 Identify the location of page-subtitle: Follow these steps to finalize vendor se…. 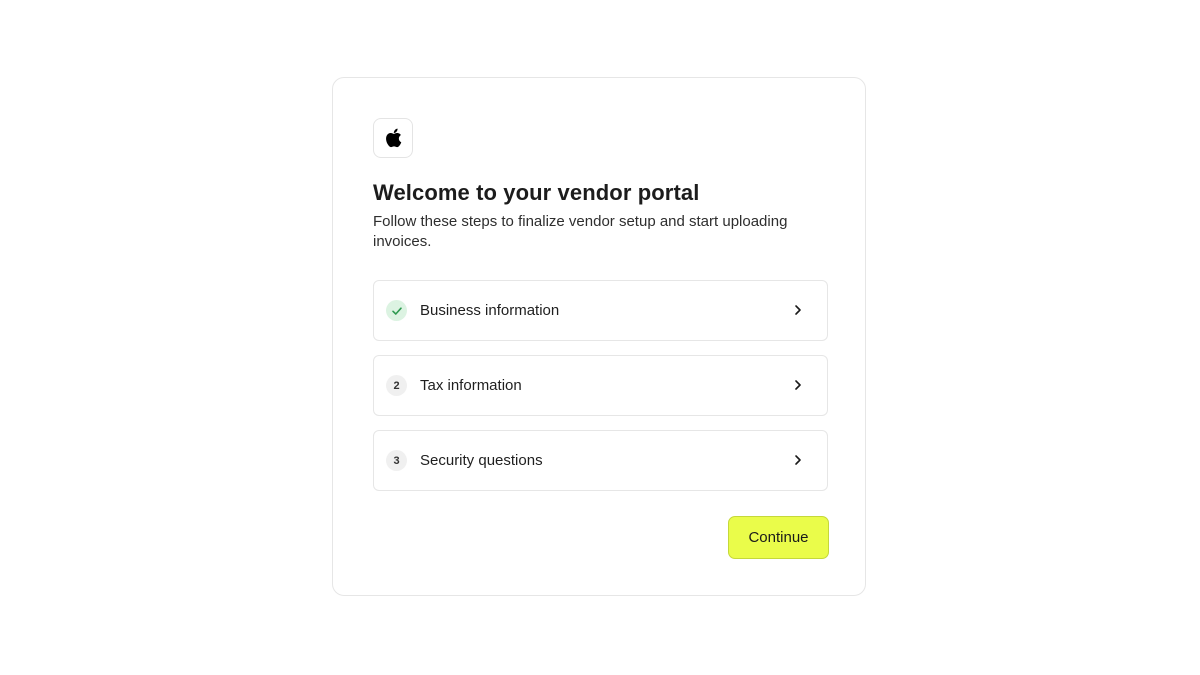
(580, 231).